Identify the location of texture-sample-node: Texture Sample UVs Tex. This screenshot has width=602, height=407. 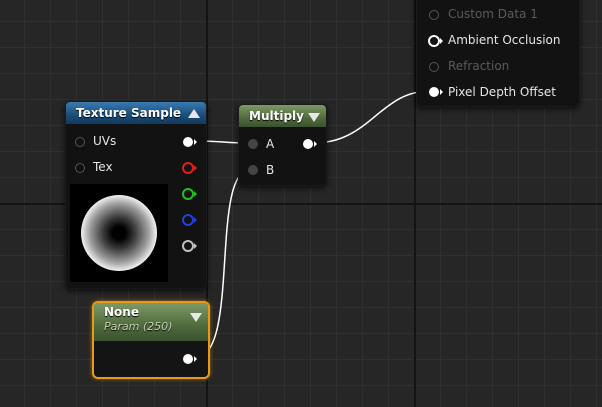
(136, 195).